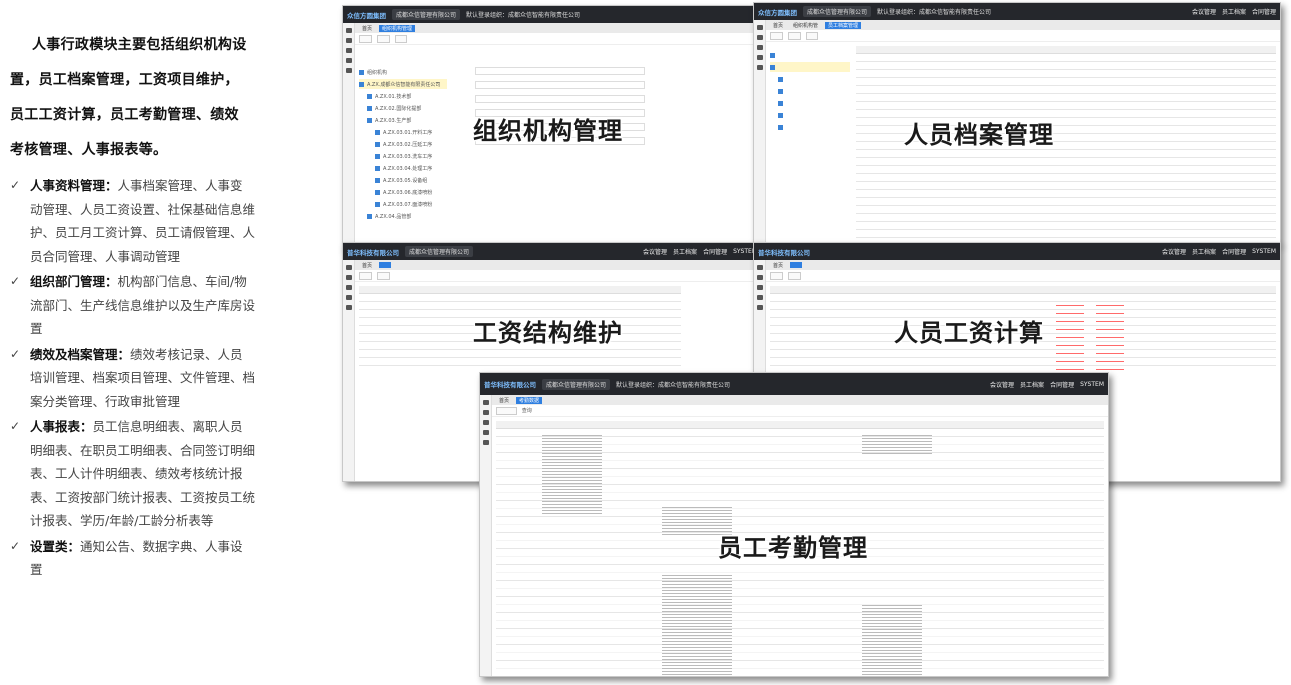 Image resolution: width=1291 pixels, height=685 pixels. Describe the element at coordinates (403, 144) in the screenshot. I see `tree-node: A.ZX.03.02.压延工序` at that location.